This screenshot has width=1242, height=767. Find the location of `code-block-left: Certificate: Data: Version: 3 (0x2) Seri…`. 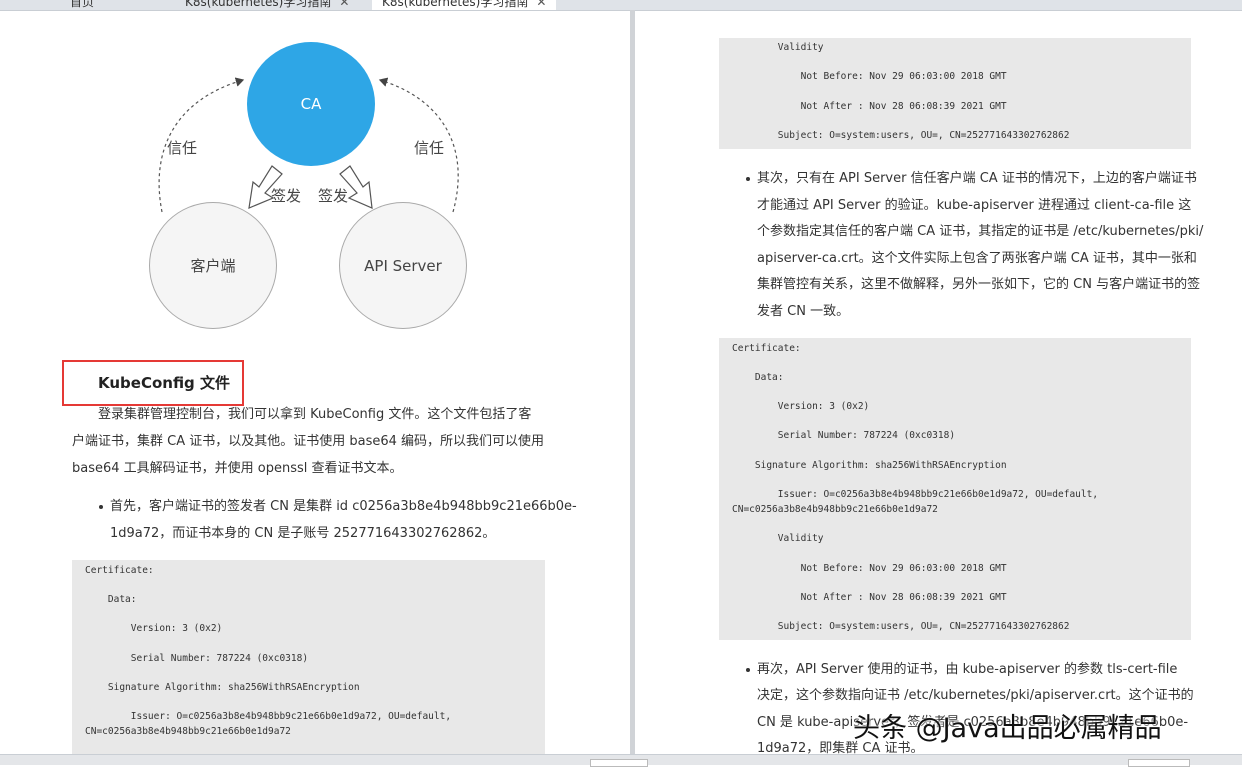

code-block-left: Certificate: Data: Version: 3 (0x2) Seri… is located at coordinates (308, 657).